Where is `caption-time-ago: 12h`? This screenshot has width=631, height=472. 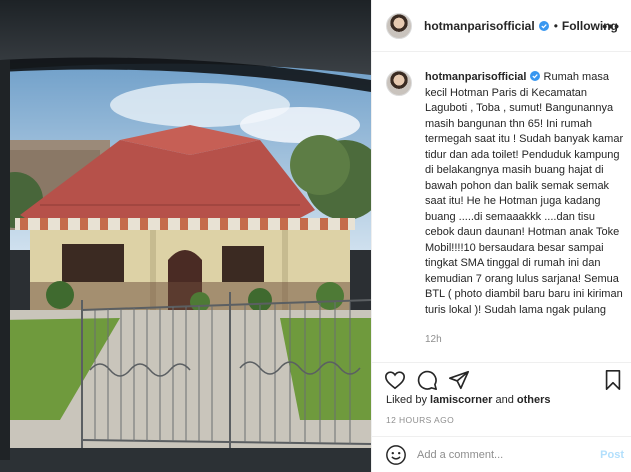
caption-time-ago: 12h is located at coordinates (433, 339).